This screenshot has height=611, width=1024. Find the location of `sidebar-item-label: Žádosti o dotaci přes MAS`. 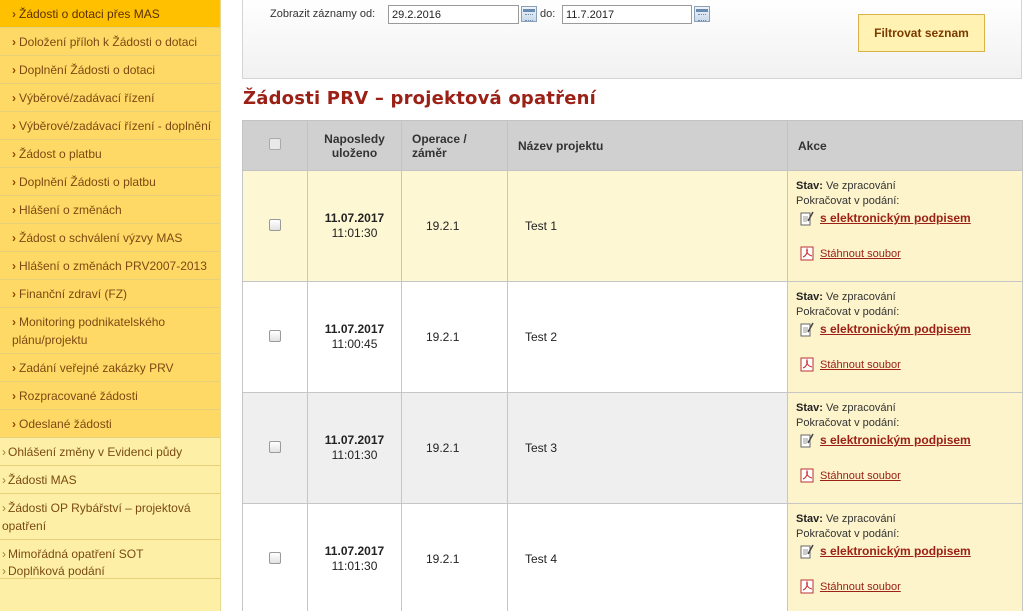

sidebar-item-label: Žádosti o dotaci přes MAS is located at coordinates (89, 14).